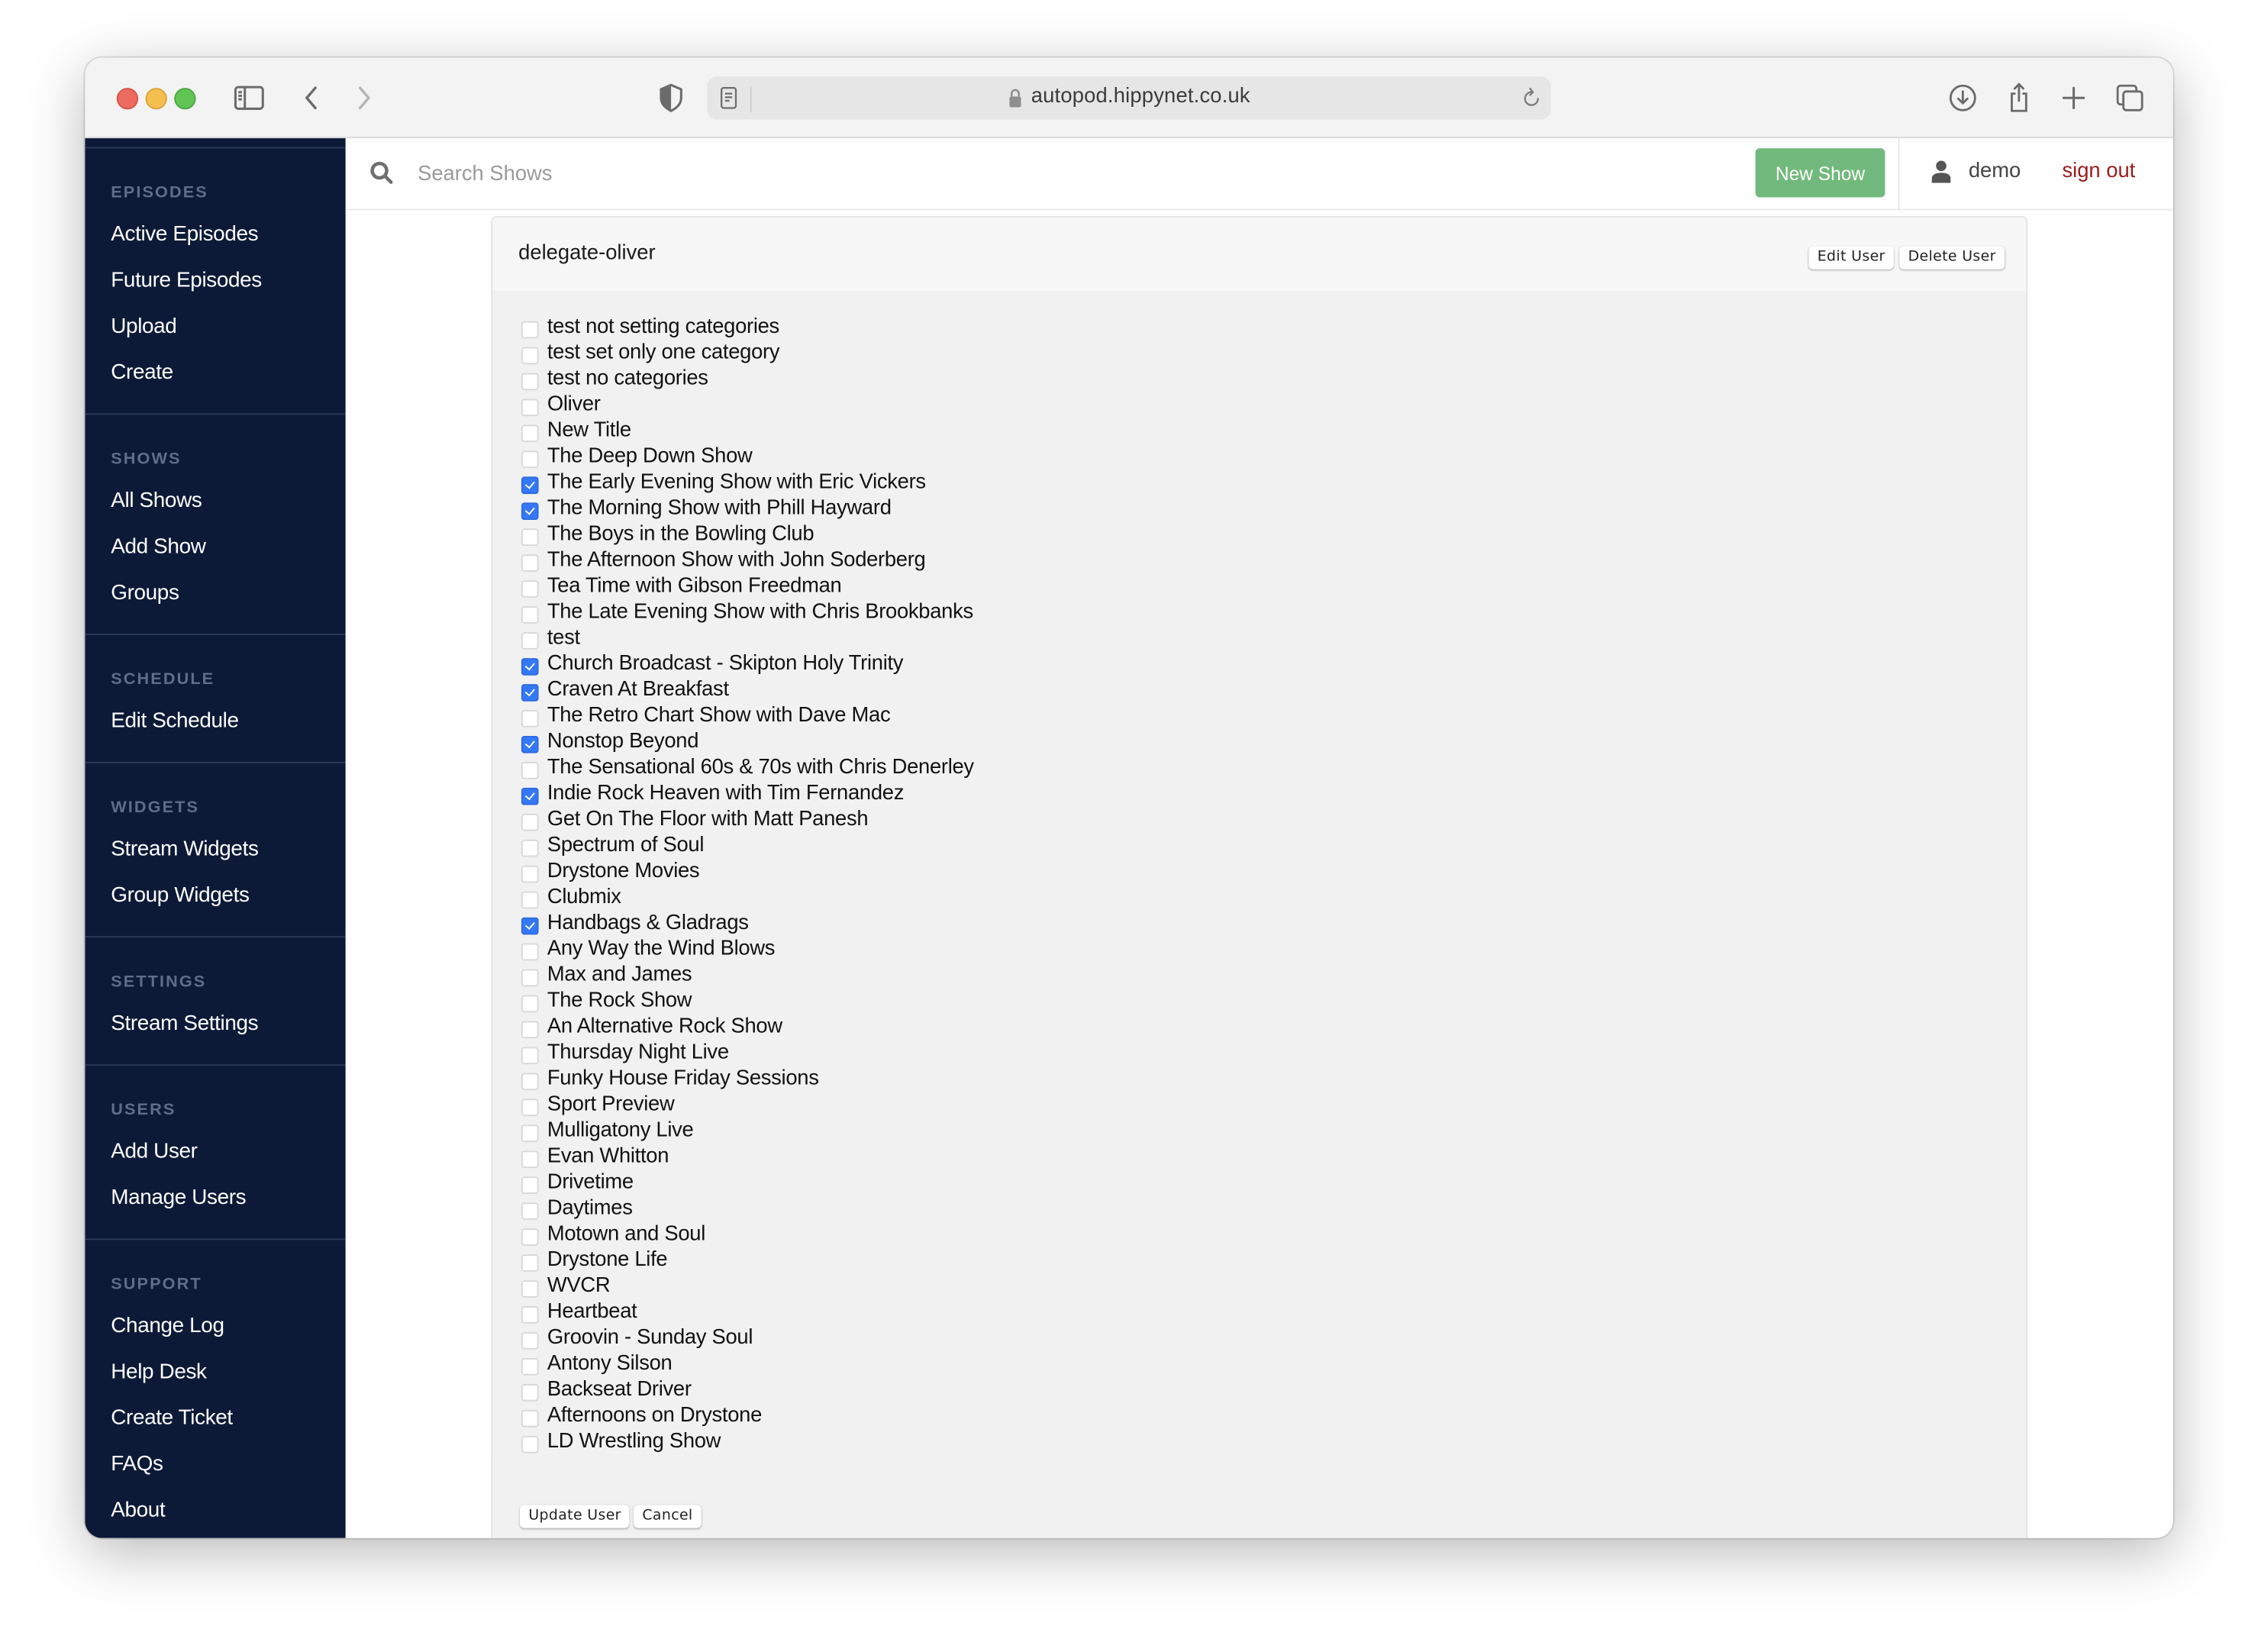 This screenshot has width=2258, height=1652. What do you see at coordinates (215, 372) in the screenshot?
I see `sidebar-item-create: Create` at bounding box center [215, 372].